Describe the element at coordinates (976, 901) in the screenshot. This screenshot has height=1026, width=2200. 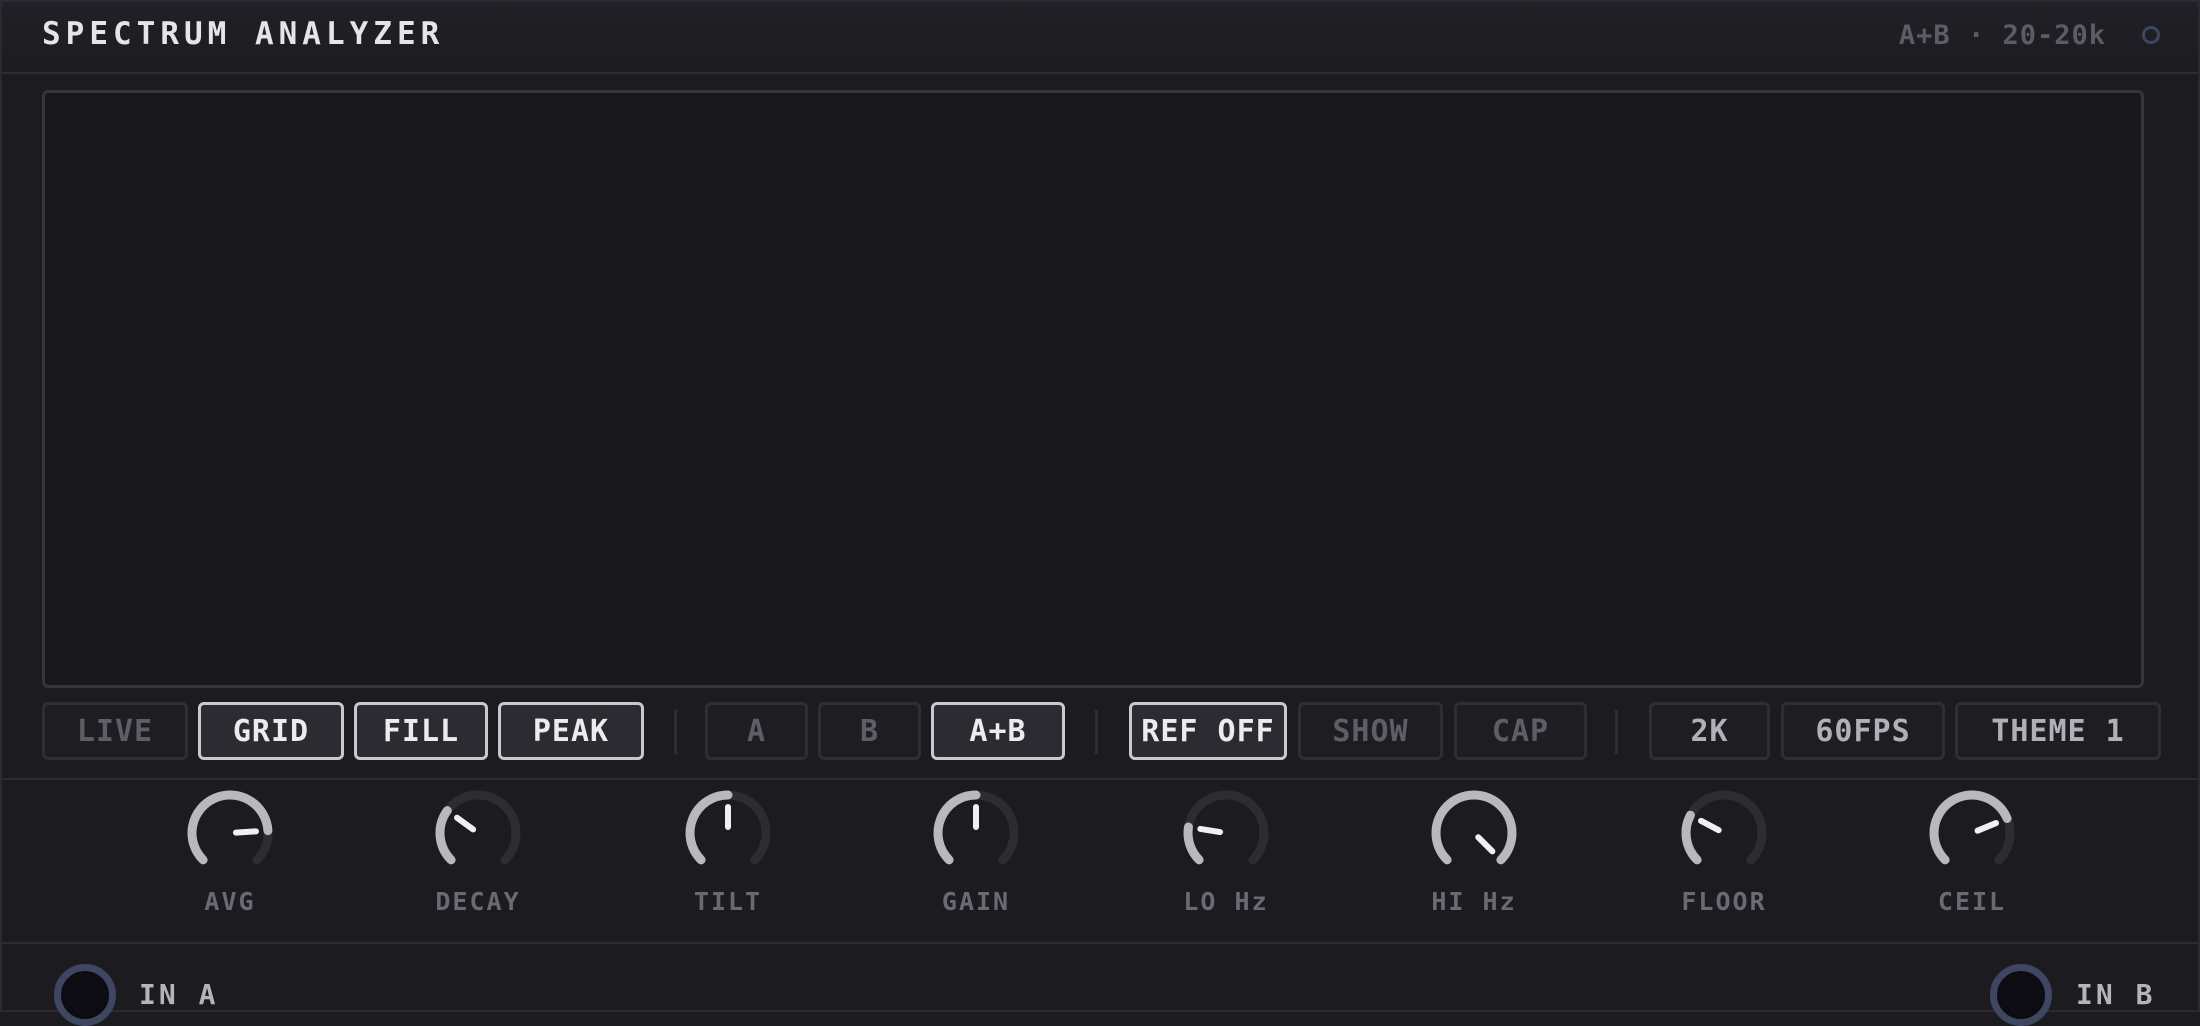
I see `knob-label: GAIN` at that location.